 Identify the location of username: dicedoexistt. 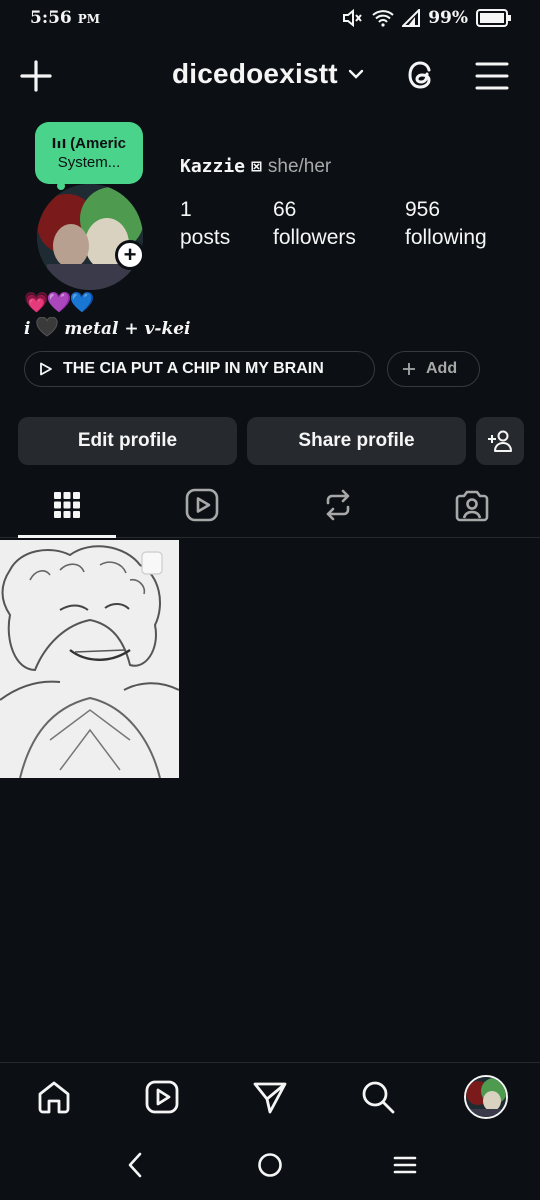
(255, 73).